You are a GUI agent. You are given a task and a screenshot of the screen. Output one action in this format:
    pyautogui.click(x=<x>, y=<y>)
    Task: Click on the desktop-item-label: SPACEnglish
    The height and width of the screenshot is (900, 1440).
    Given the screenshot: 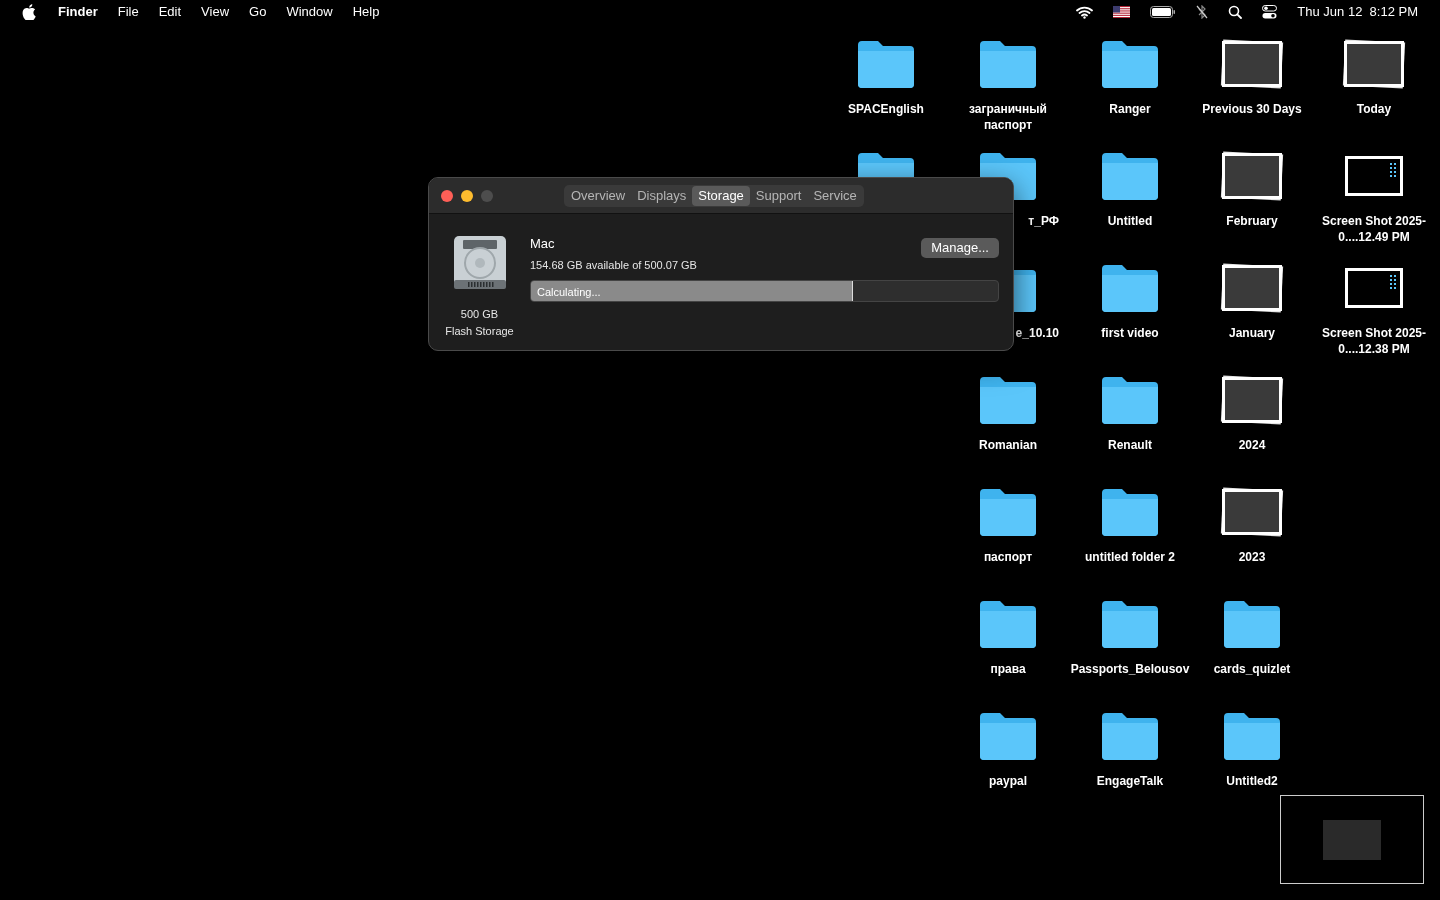 What is the action you would take?
    pyautogui.click(x=886, y=109)
    